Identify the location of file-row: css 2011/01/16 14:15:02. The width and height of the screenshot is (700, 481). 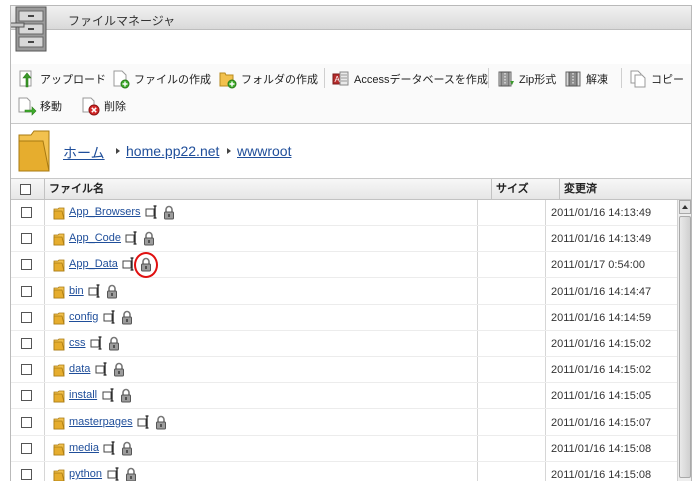
(344, 344).